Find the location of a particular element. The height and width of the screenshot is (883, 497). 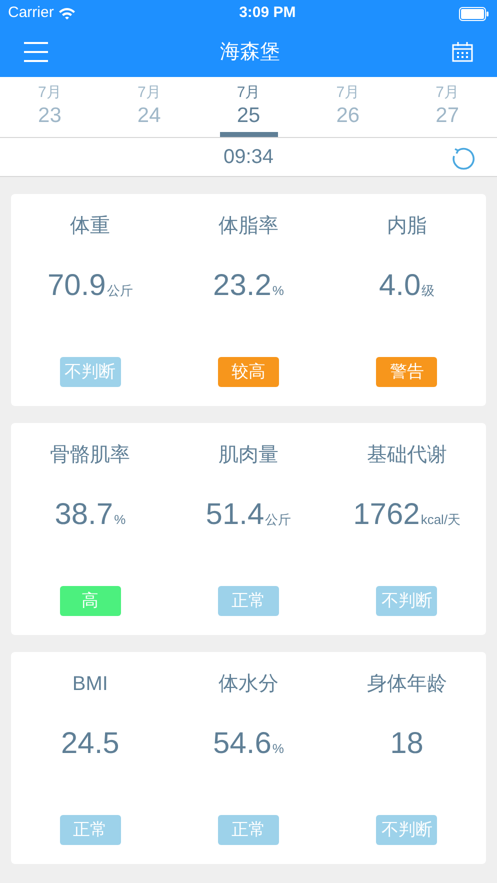

status-time: 3:09 PM is located at coordinates (267, 13).